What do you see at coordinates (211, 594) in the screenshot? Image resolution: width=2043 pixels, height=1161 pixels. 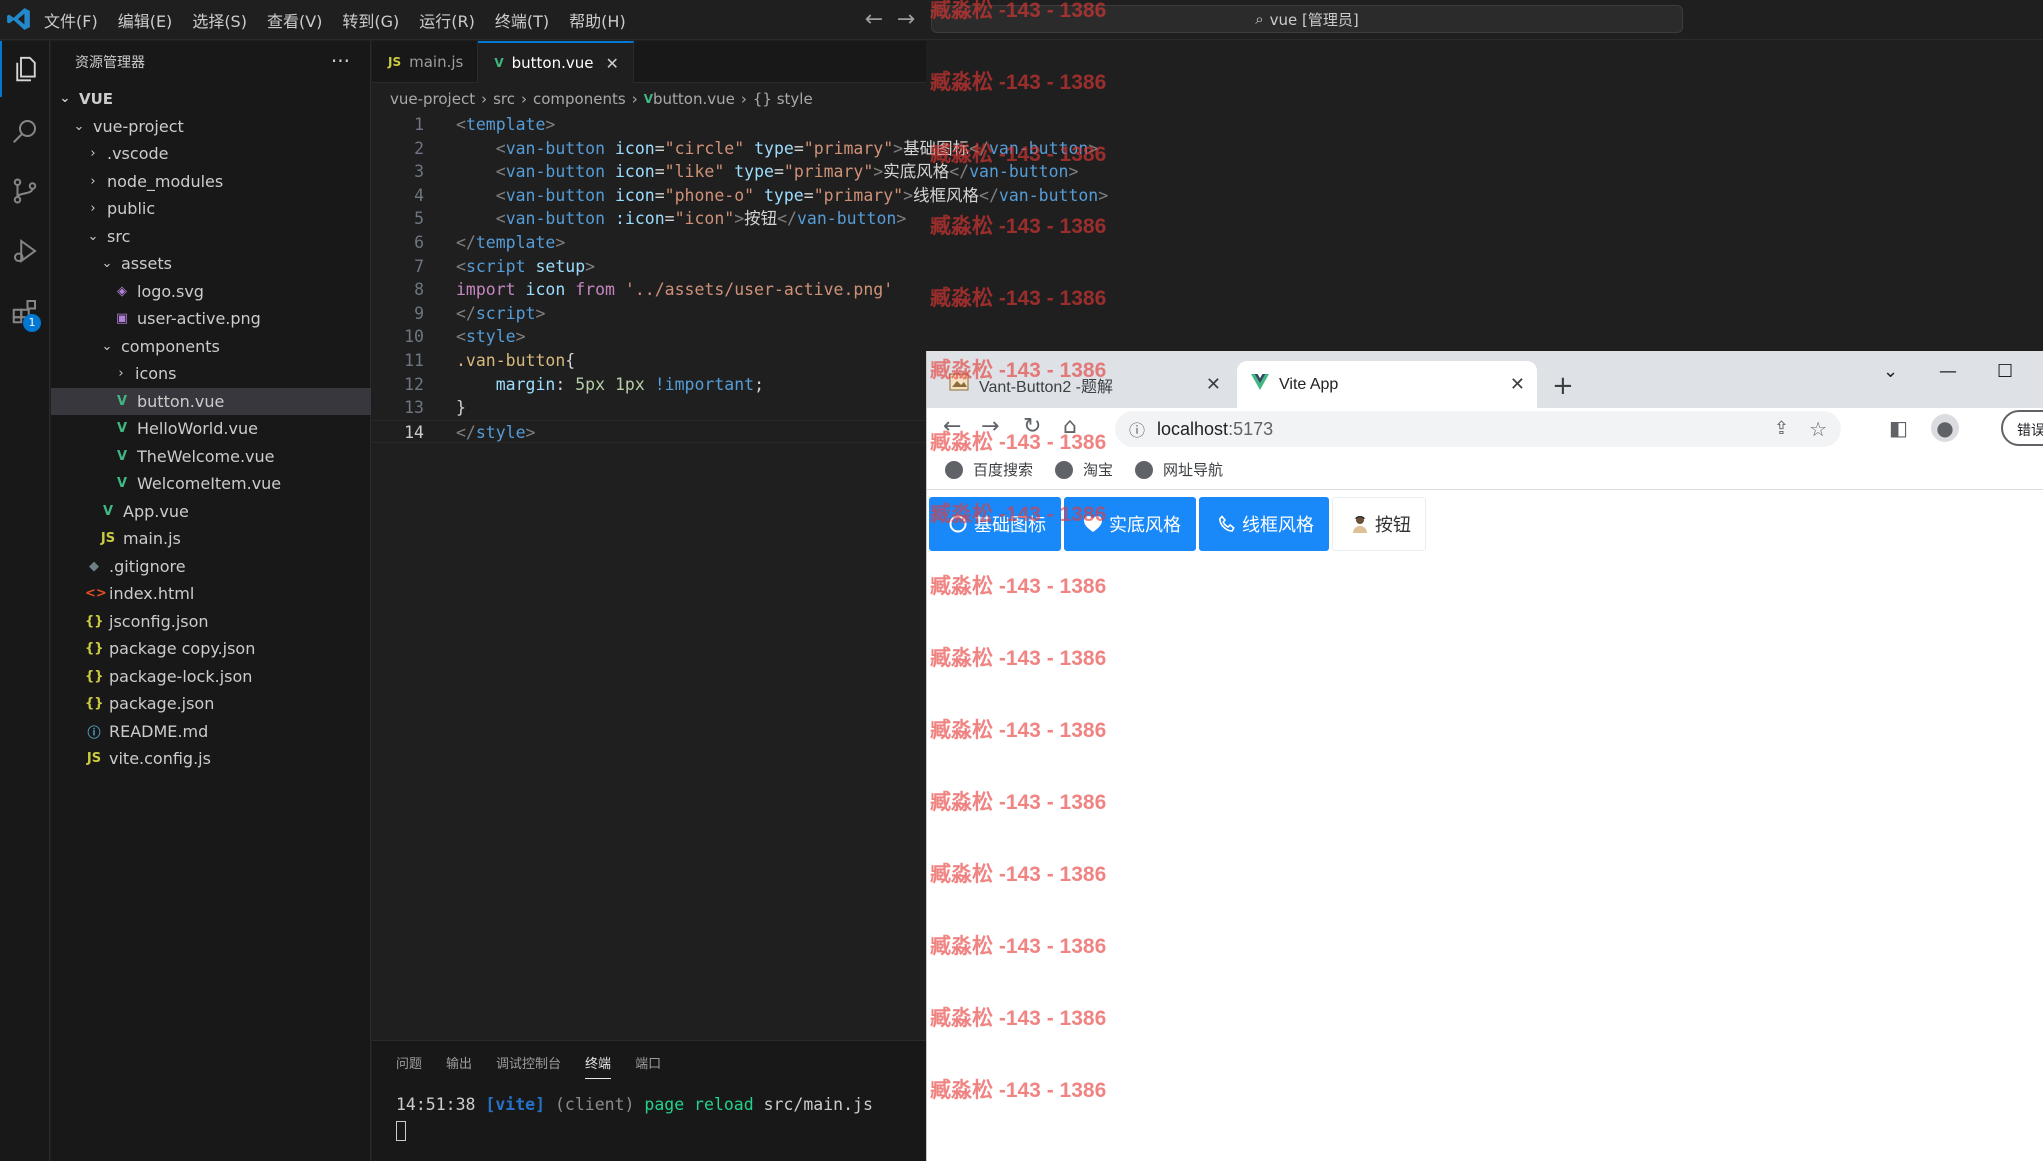 I see `tree-item: <> index.html` at bounding box center [211, 594].